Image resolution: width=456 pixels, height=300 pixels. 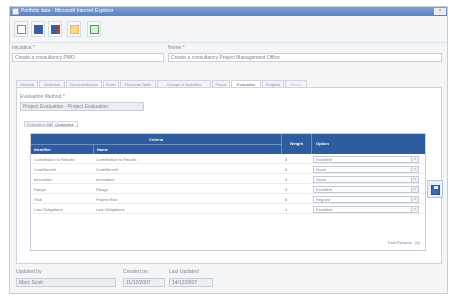 What do you see at coordinates (110, 209) in the screenshot?
I see `name-cell: Law Obligations` at bounding box center [110, 209].